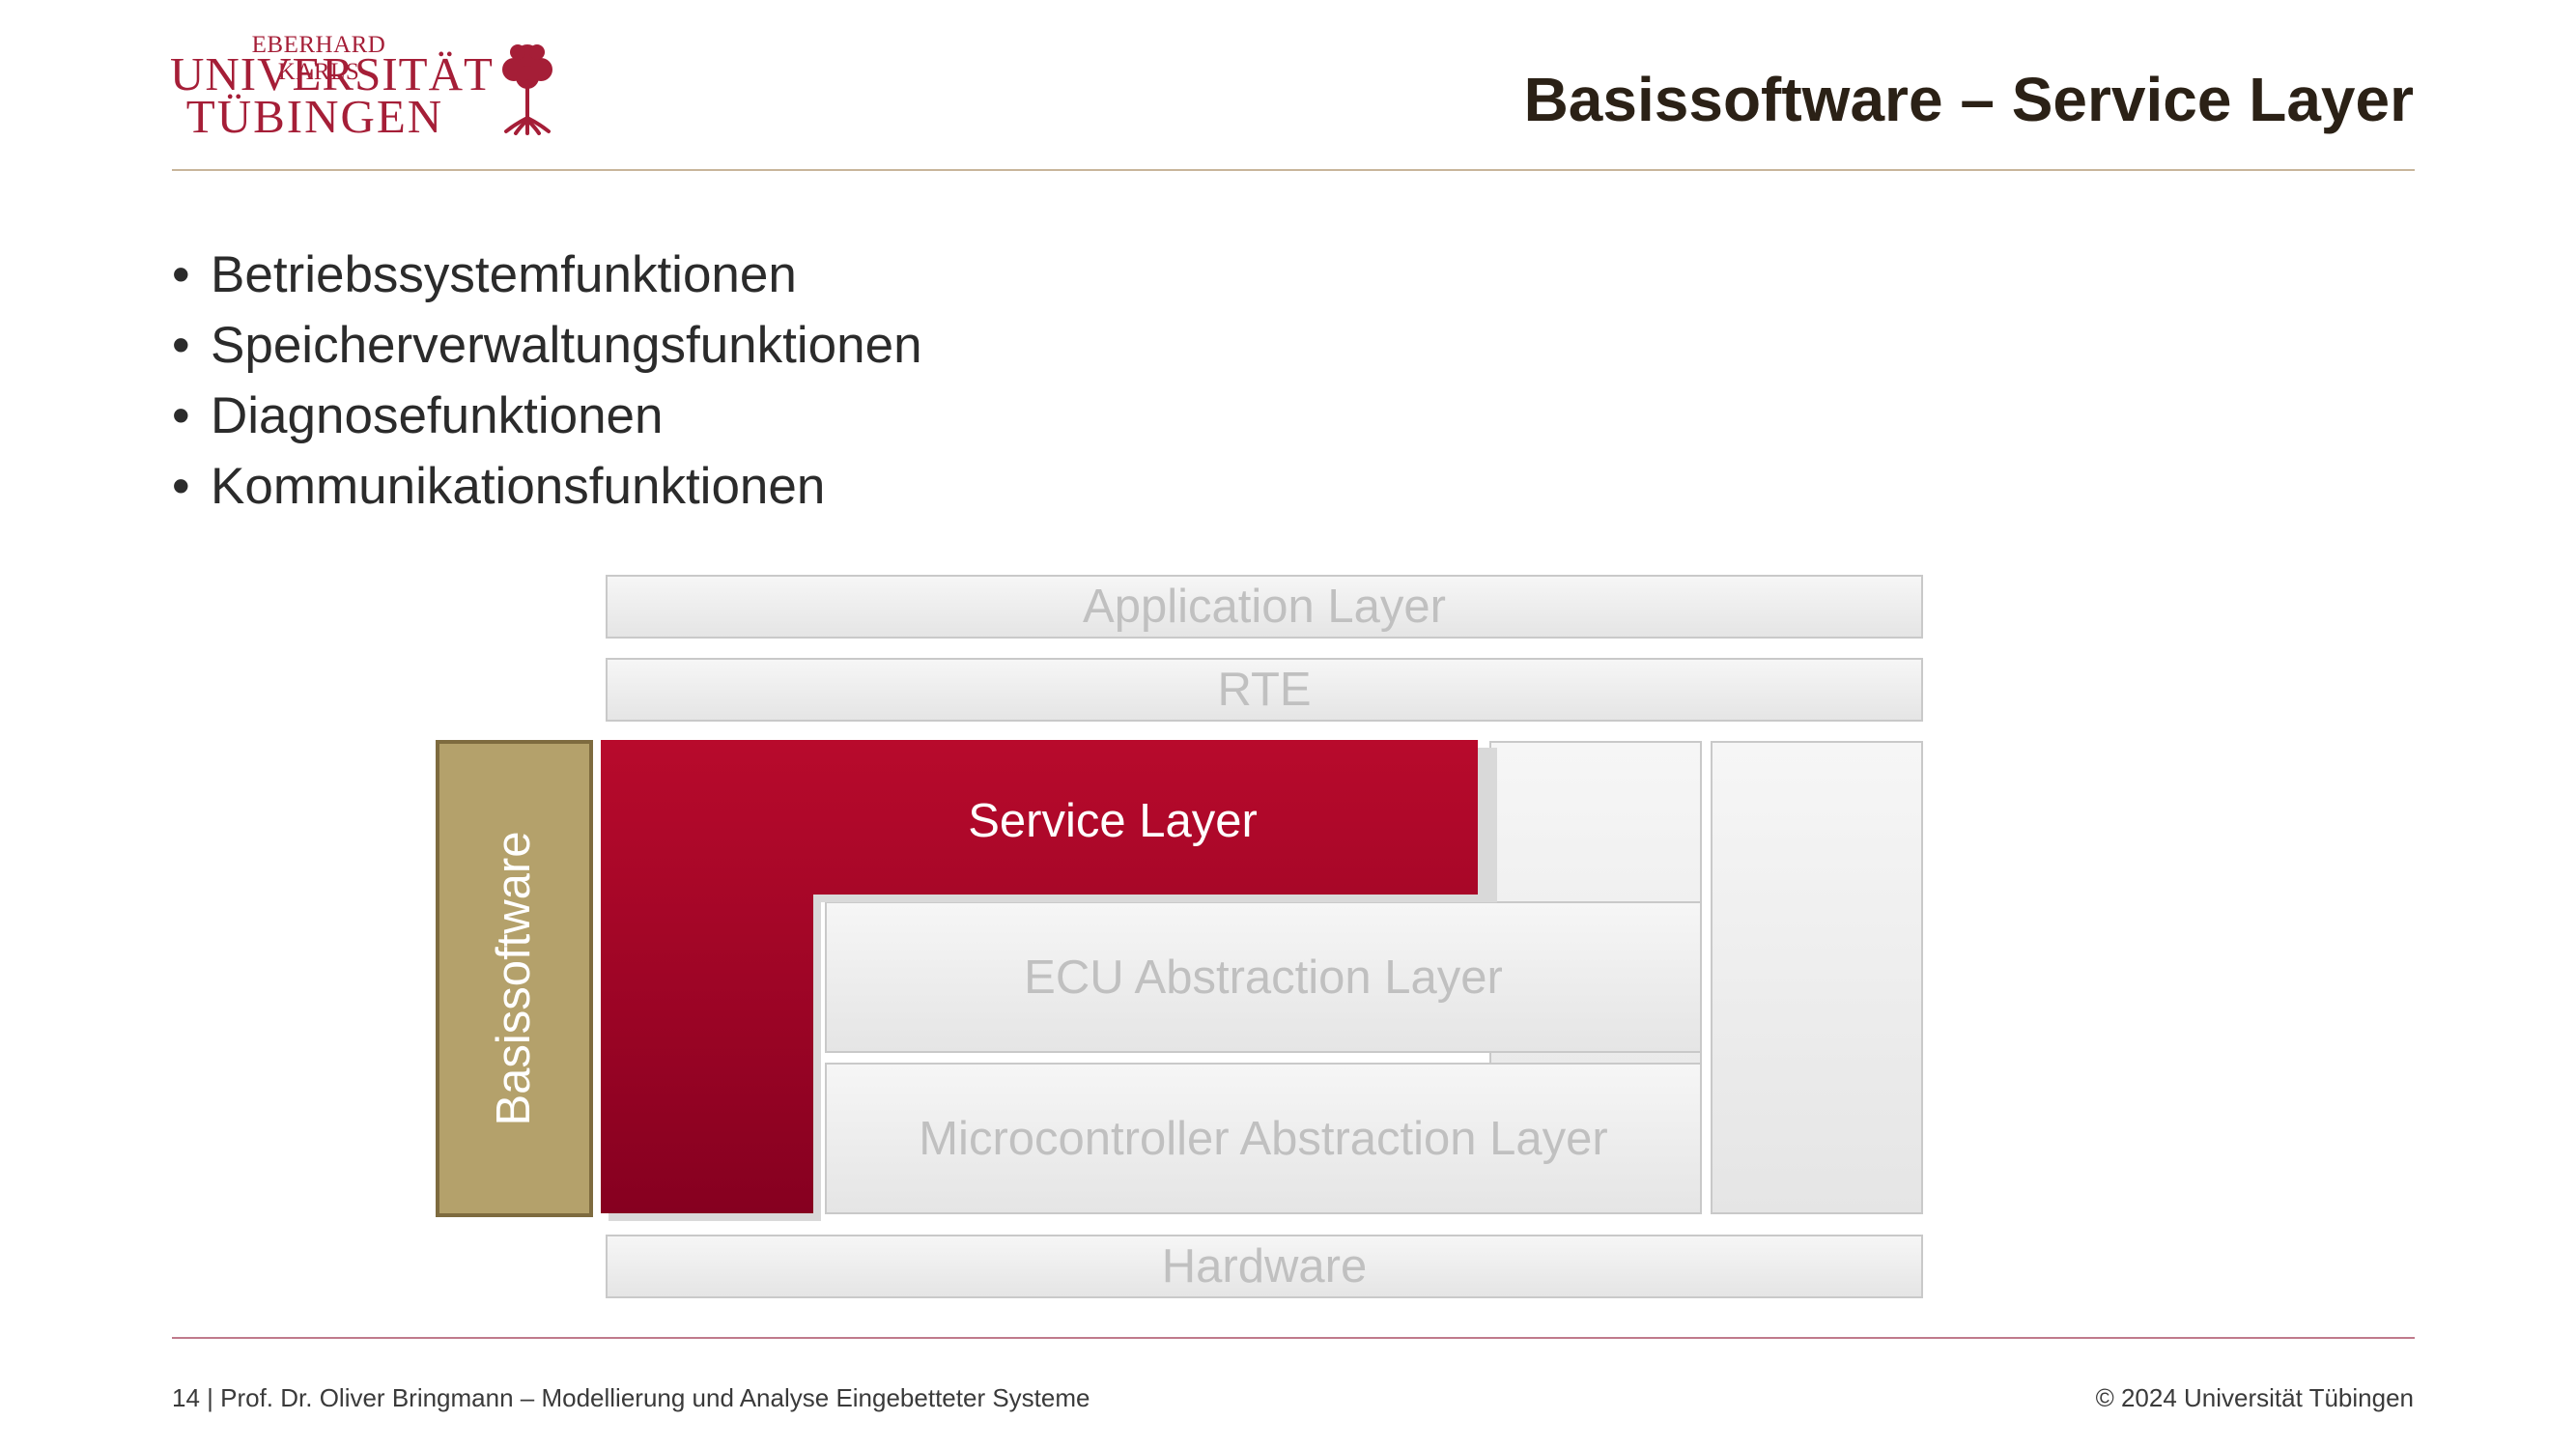  I want to click on bullet-item: Speicherverwaltungsfunktionen, so click(547, 345).